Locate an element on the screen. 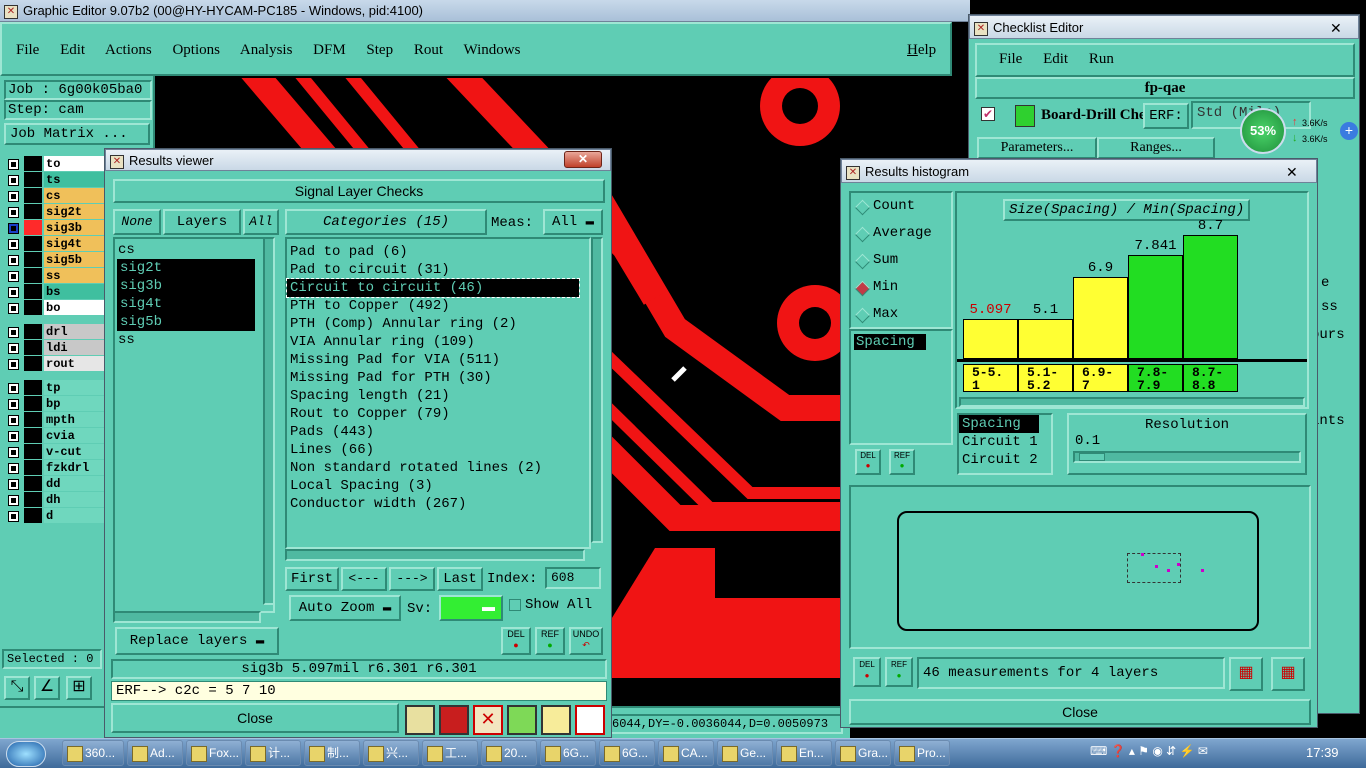 The image size is (1366, 768). checklist-titlebar: ✕ Checklist Editor ✕ is located at coordinates (1164, 27).